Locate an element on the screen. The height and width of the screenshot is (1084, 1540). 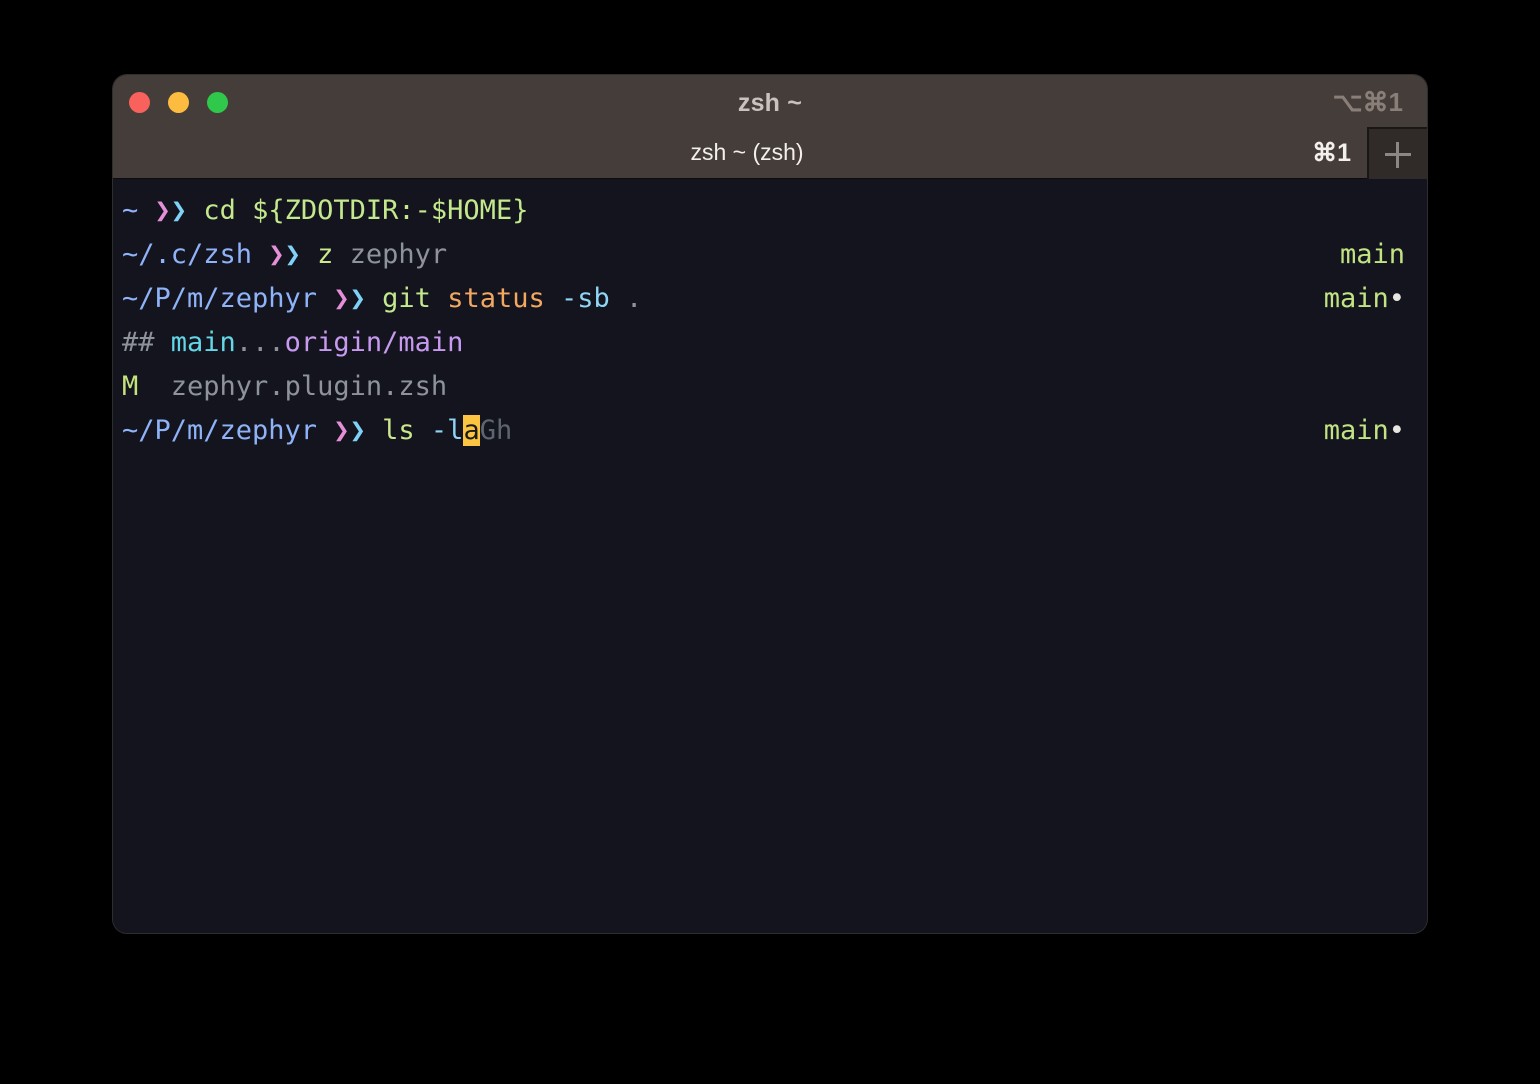
terminal-line-branch-output: ## main...origin/main is located at coordinates (770, 343).